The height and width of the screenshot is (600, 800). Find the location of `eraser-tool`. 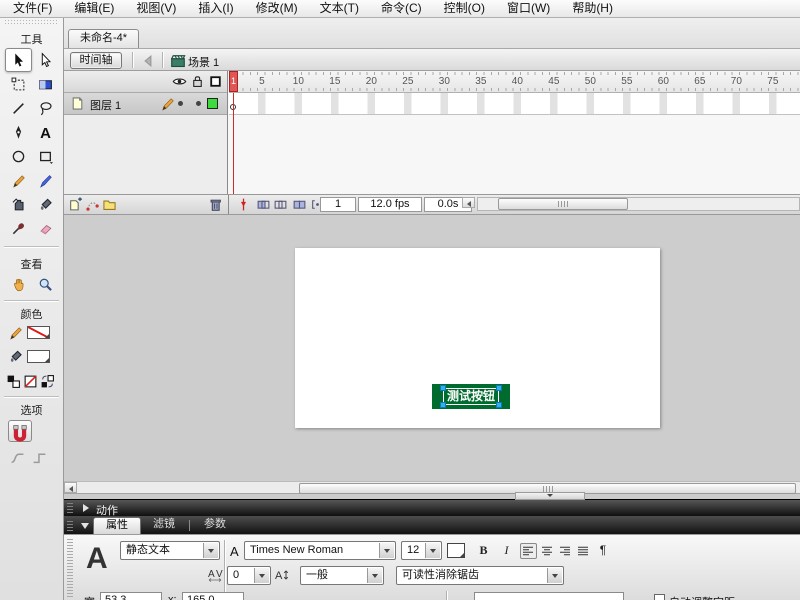

eraser-tool is located at coordinates (45, 228).